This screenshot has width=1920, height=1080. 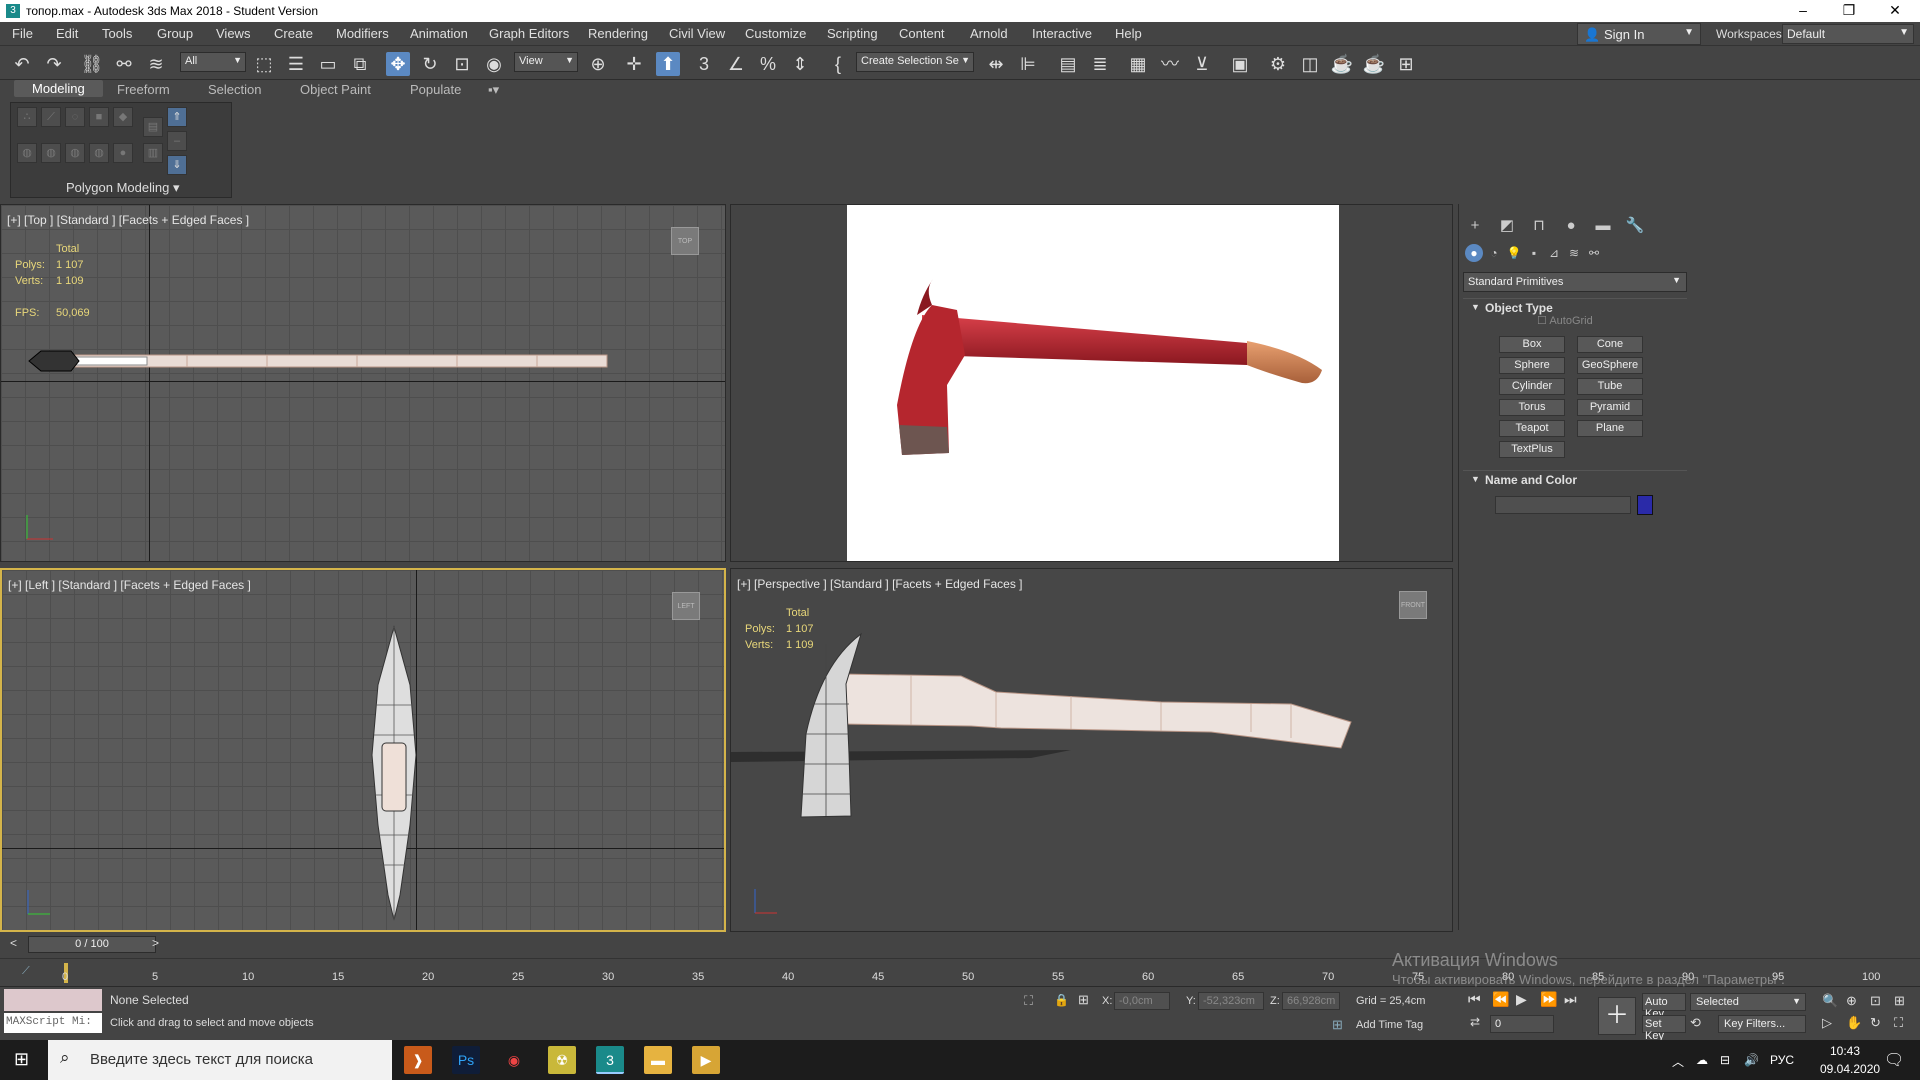 I want to click on modify-tab-icon: ◩, so click(x=1507, y=226).